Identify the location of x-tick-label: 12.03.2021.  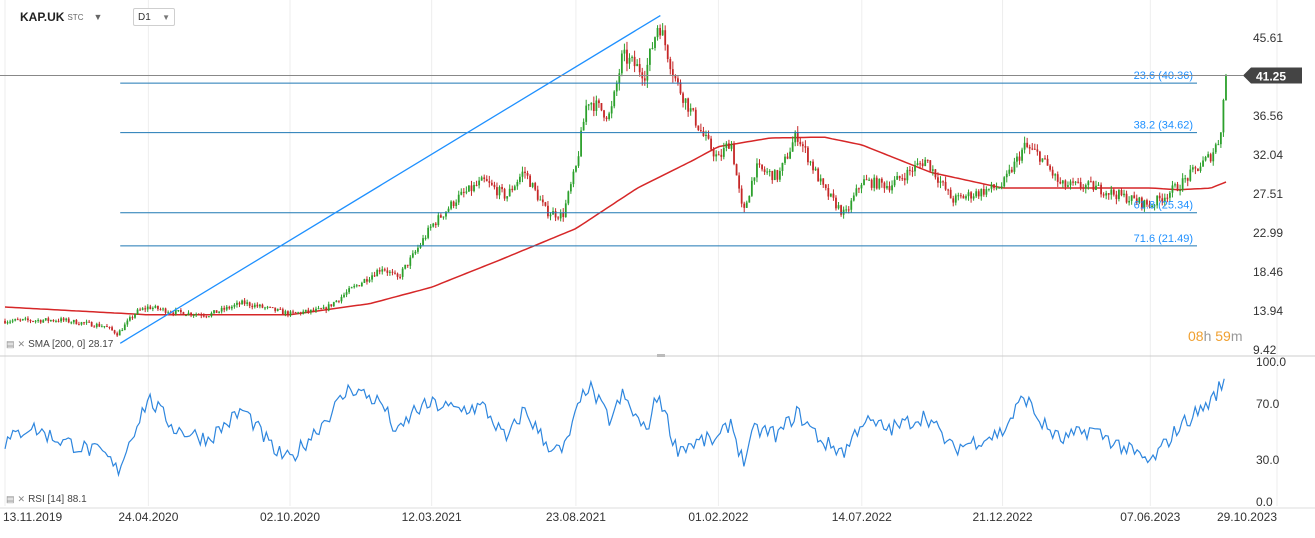
(432, 517).